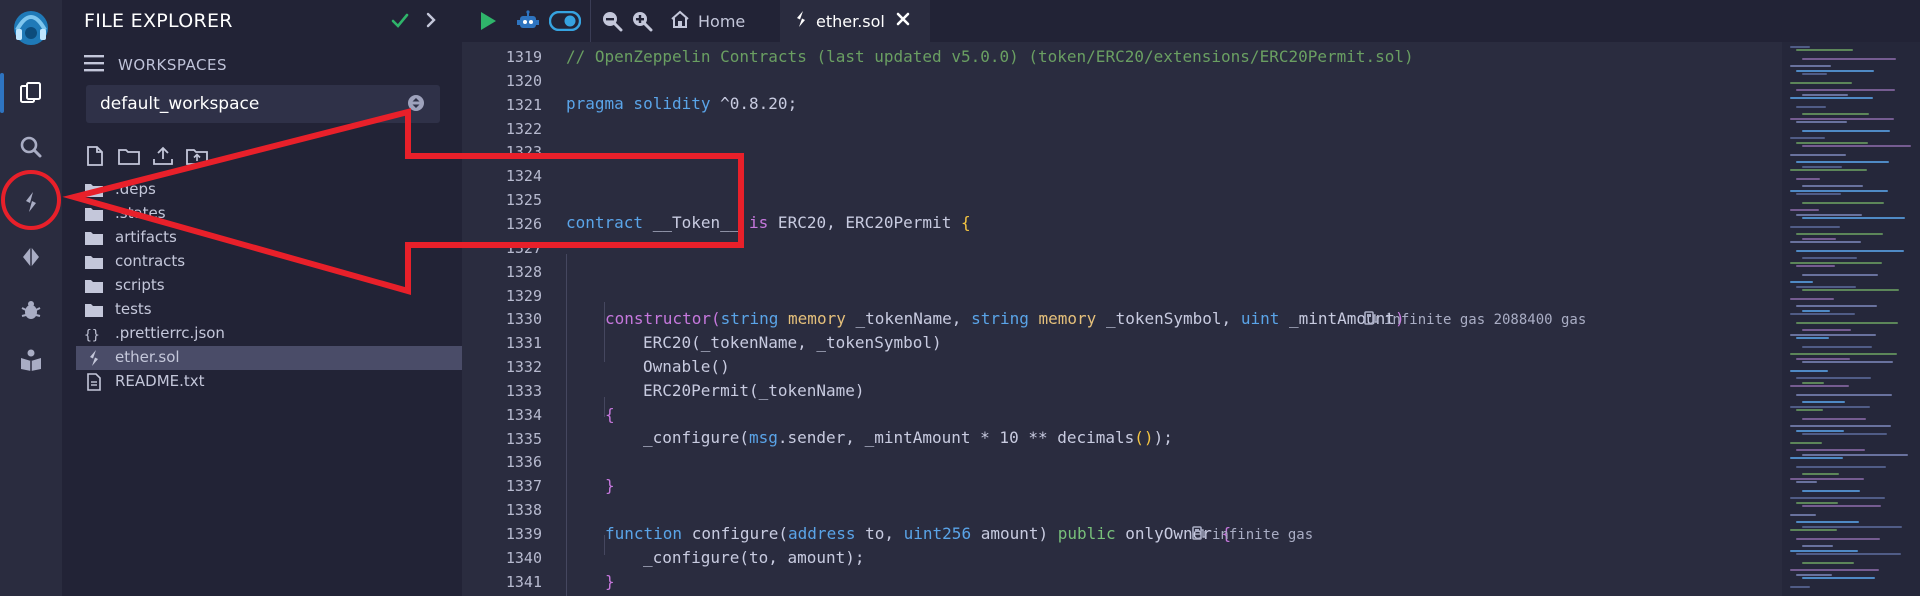 The height and width of the screenshot is (596, 1920). I want to click on tree-item-label: .deps, so click(135, 189).